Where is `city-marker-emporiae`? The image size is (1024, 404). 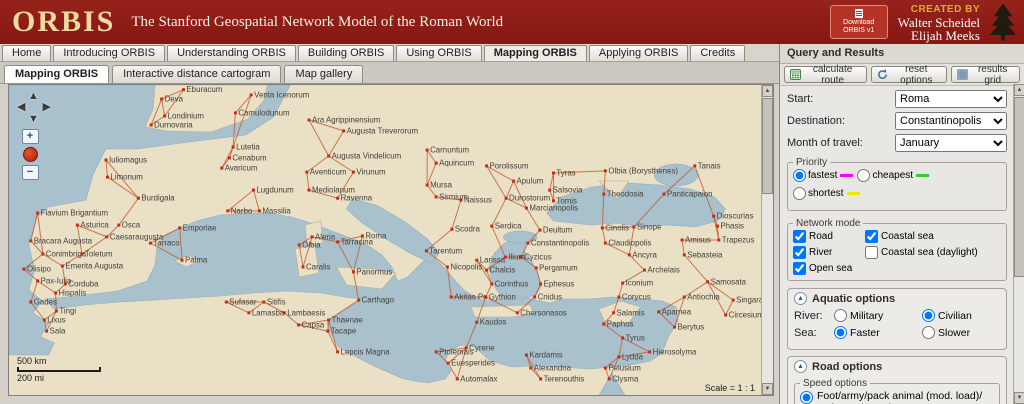
city-marker-emporiae is located at coordinates (180, 228).